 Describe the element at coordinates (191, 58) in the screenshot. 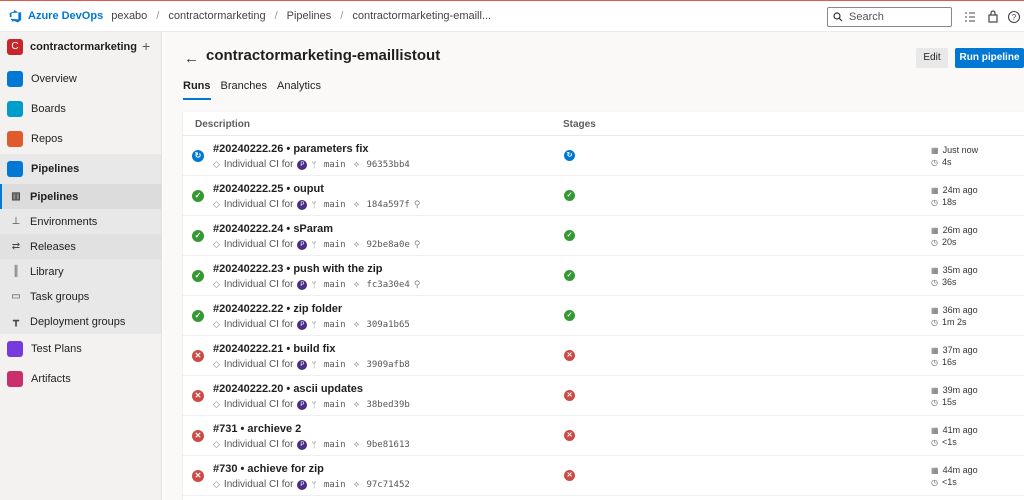

I see `back-arrow-icon: ←` at that location.